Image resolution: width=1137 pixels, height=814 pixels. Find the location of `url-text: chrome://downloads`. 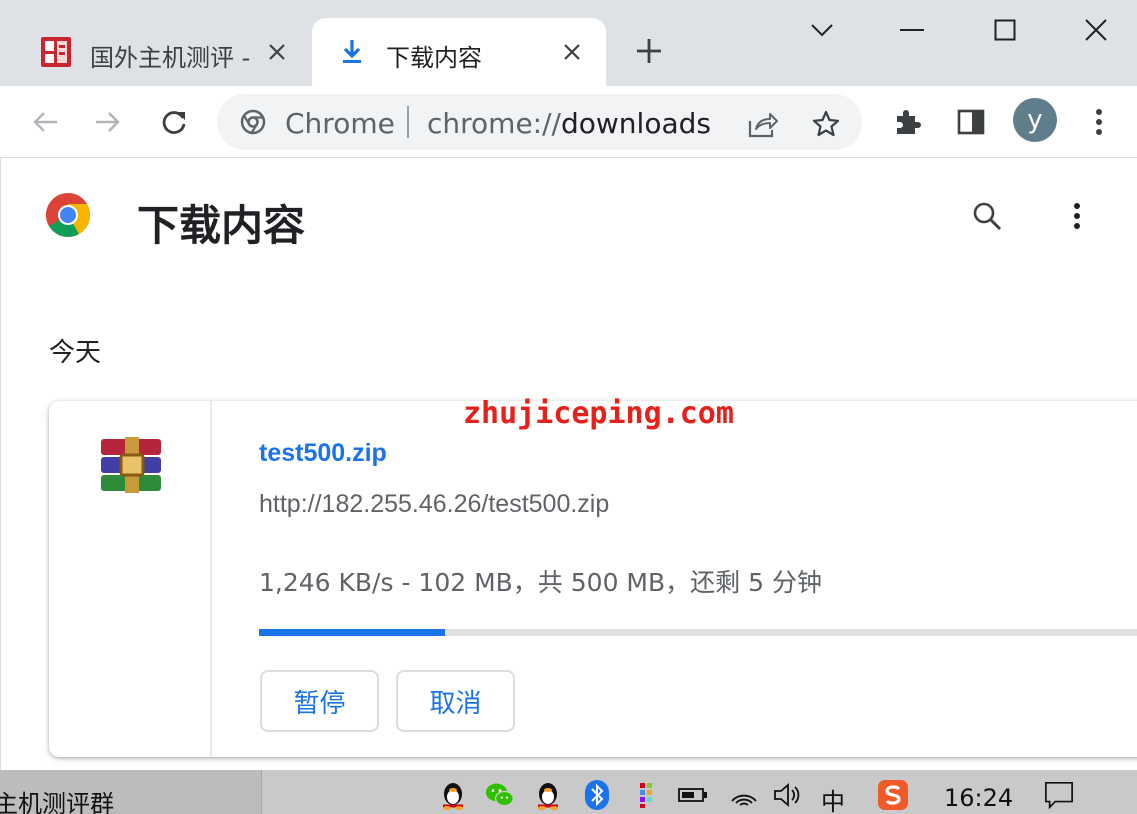

url-text: chrome://downloads is located at coordinates (569, 123).